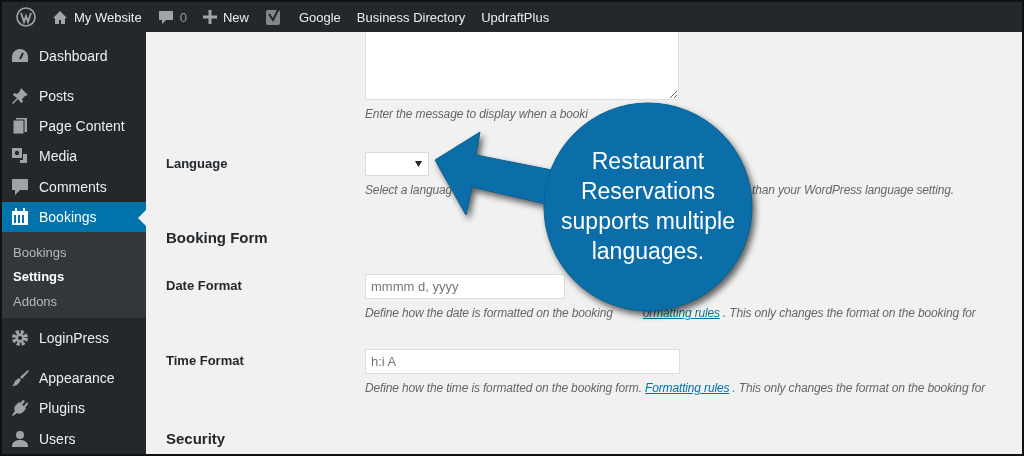 The image size is (1024, 456). Describe the element at coordinates (217, 237) in the screenshot. I see `section-heading: Booking Form` at that location.